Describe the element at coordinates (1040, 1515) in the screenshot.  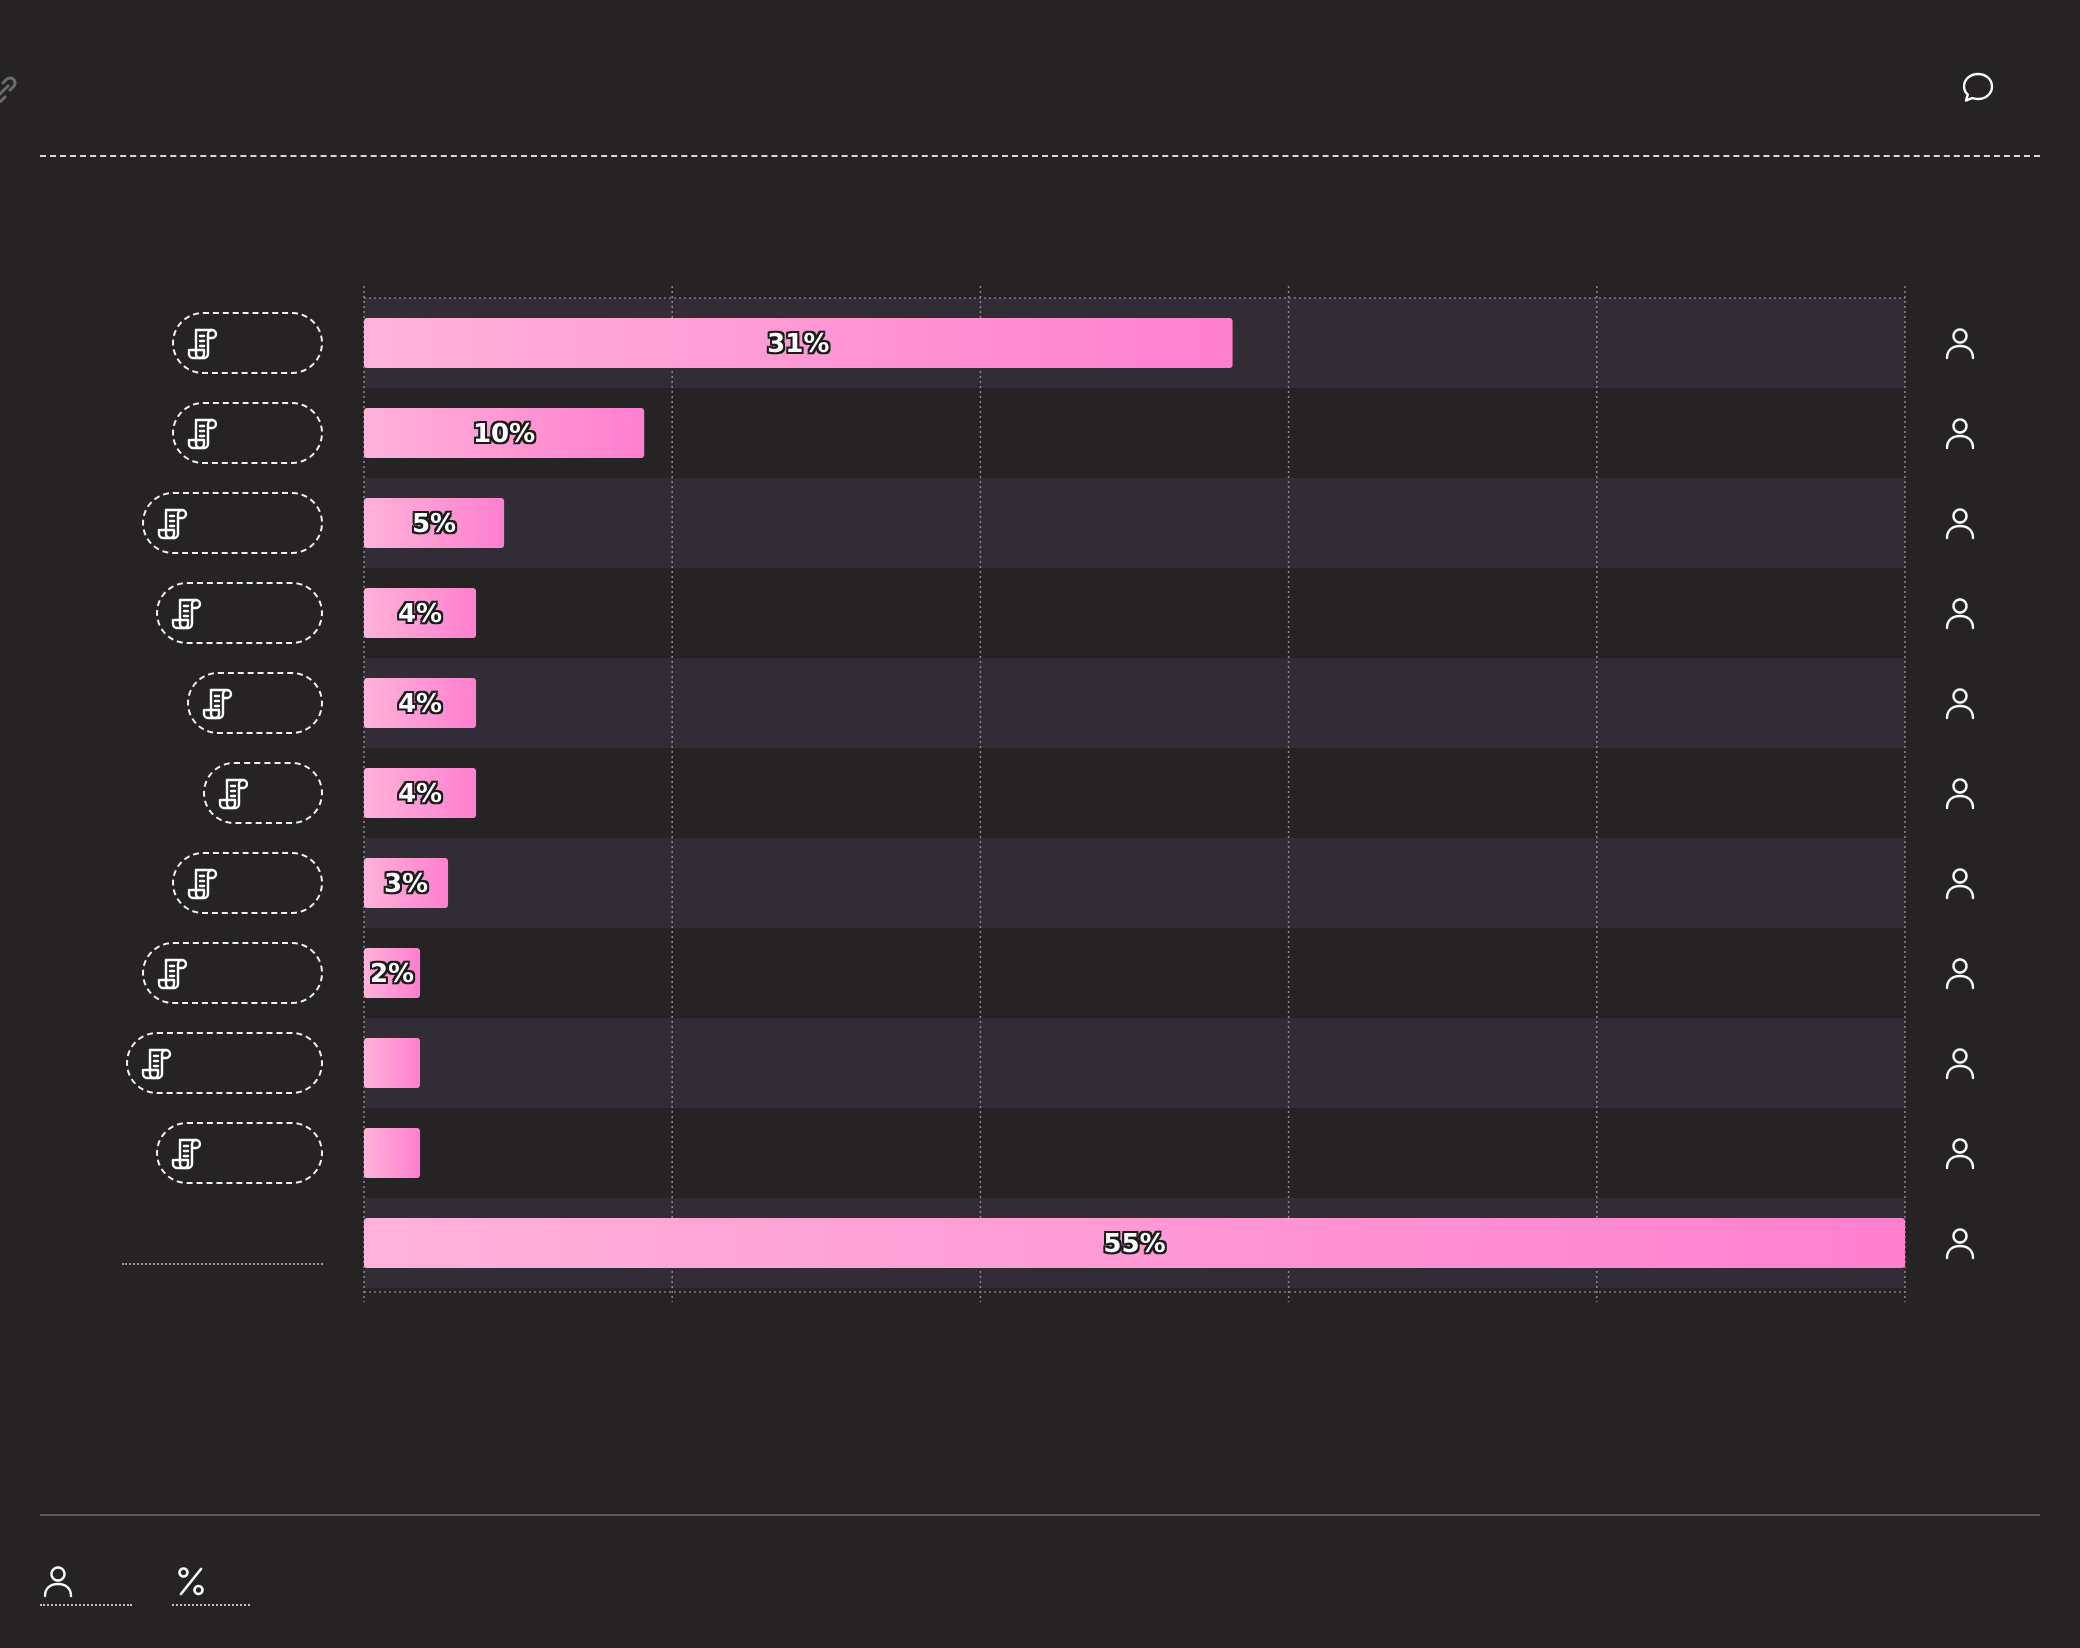
I see `footer-divider` at that location.